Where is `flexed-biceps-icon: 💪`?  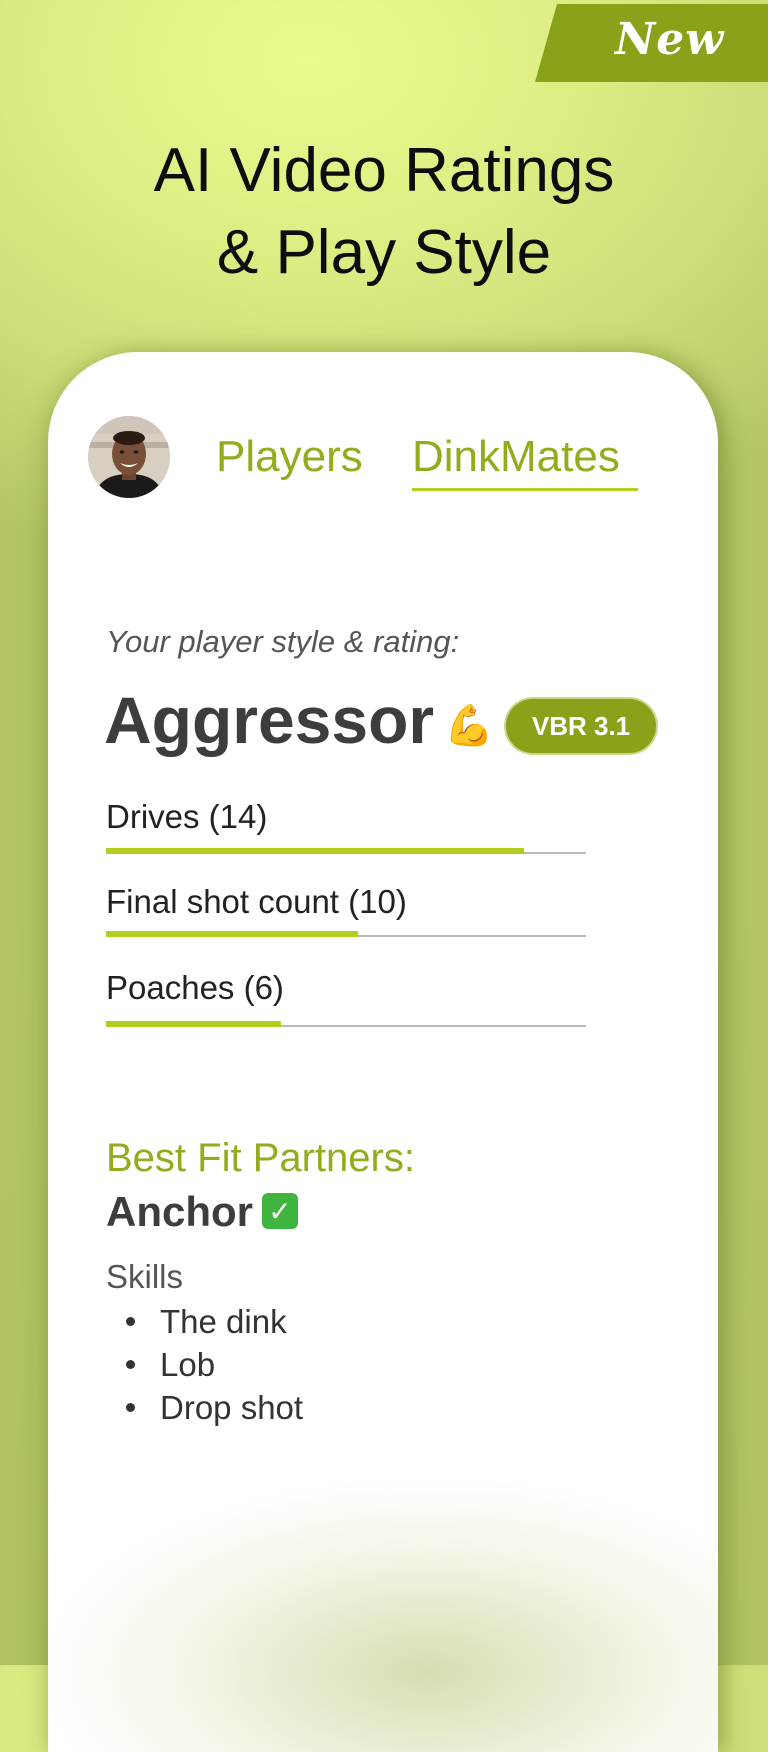 flexed-biceps-icon: 💪 is located at coordinates (469, 726).